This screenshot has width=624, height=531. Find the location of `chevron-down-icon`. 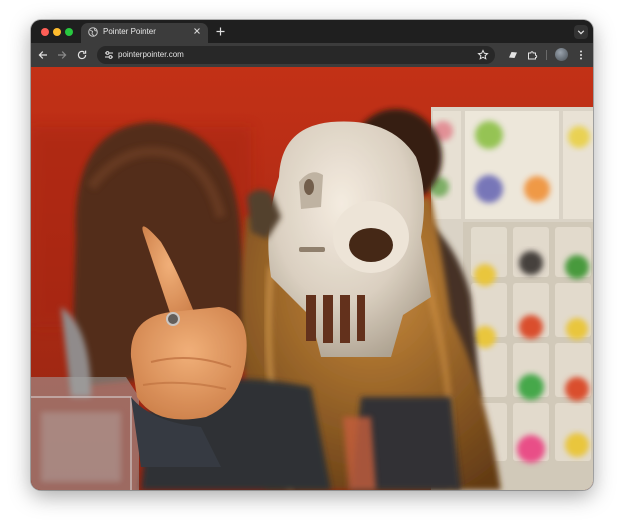

chevron-down-icon is located at coordinates (581, 32).